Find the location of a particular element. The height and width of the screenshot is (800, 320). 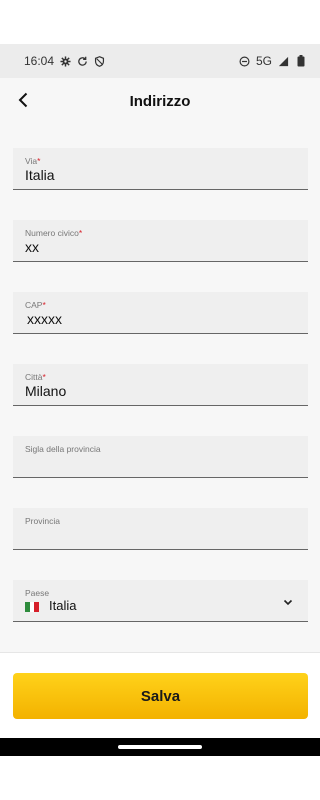

save-button: Salva is located at coordinates (160, 696).